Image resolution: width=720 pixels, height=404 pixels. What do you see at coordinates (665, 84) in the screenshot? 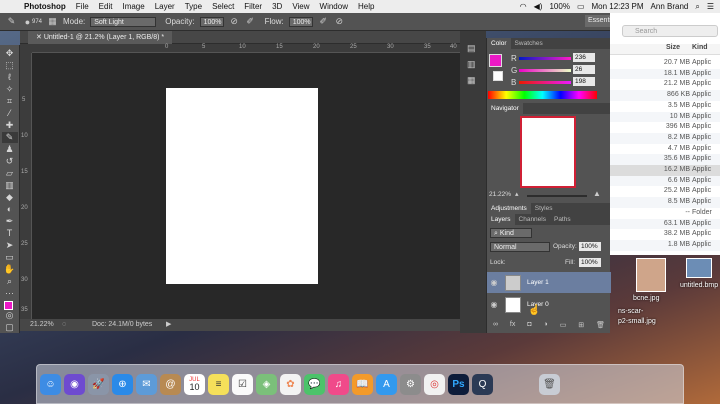
I see `finder-row: 21.2 MB Applic` at bounding box center [665, 84].